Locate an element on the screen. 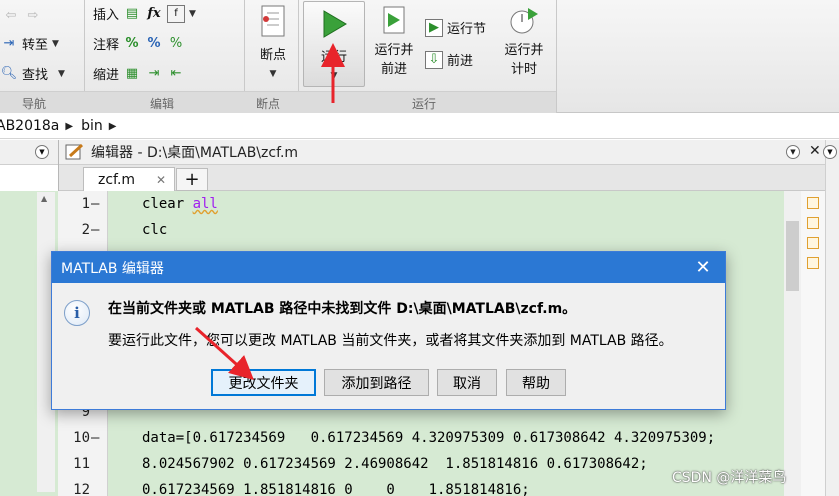 This screenshot has height=496, width=839. current-folder-panel: ▼ ▲ is located at coordinates (29, 318).